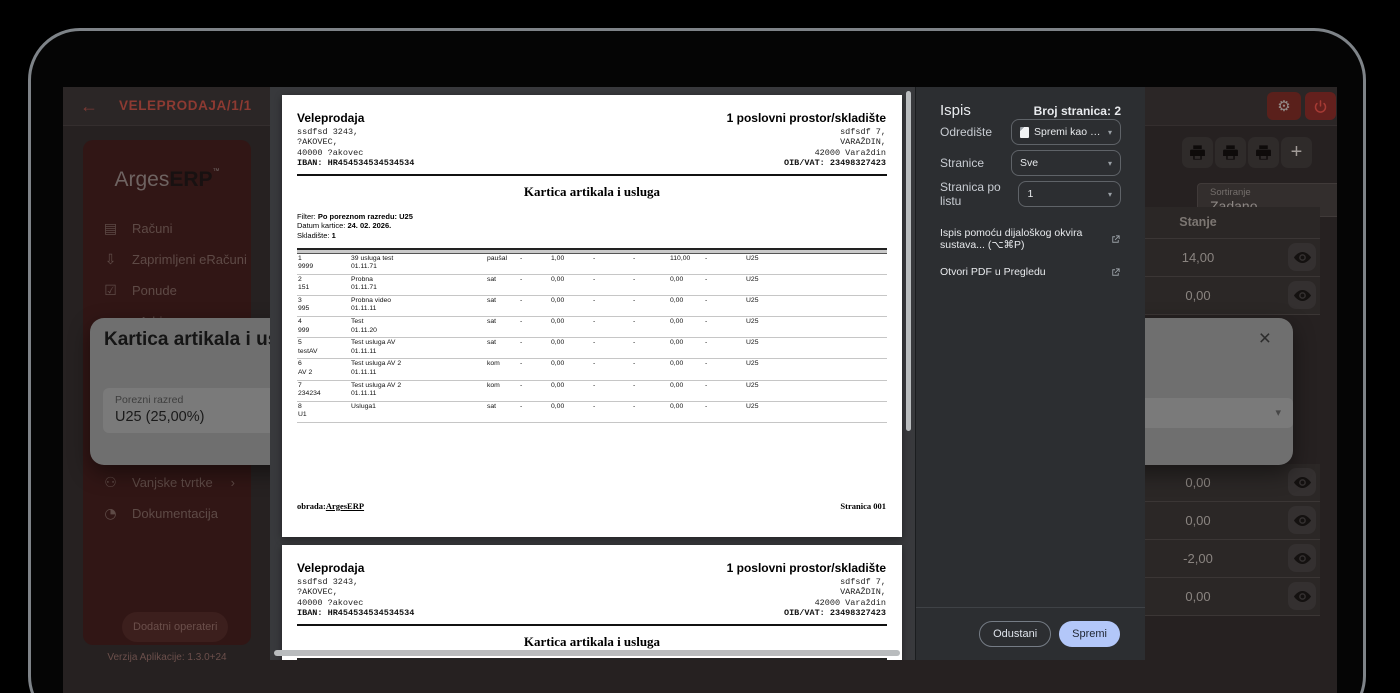  Describe the element at coordinates (345, 506) in the screenshot. I see `footer-link: ArgesERP` at that location.